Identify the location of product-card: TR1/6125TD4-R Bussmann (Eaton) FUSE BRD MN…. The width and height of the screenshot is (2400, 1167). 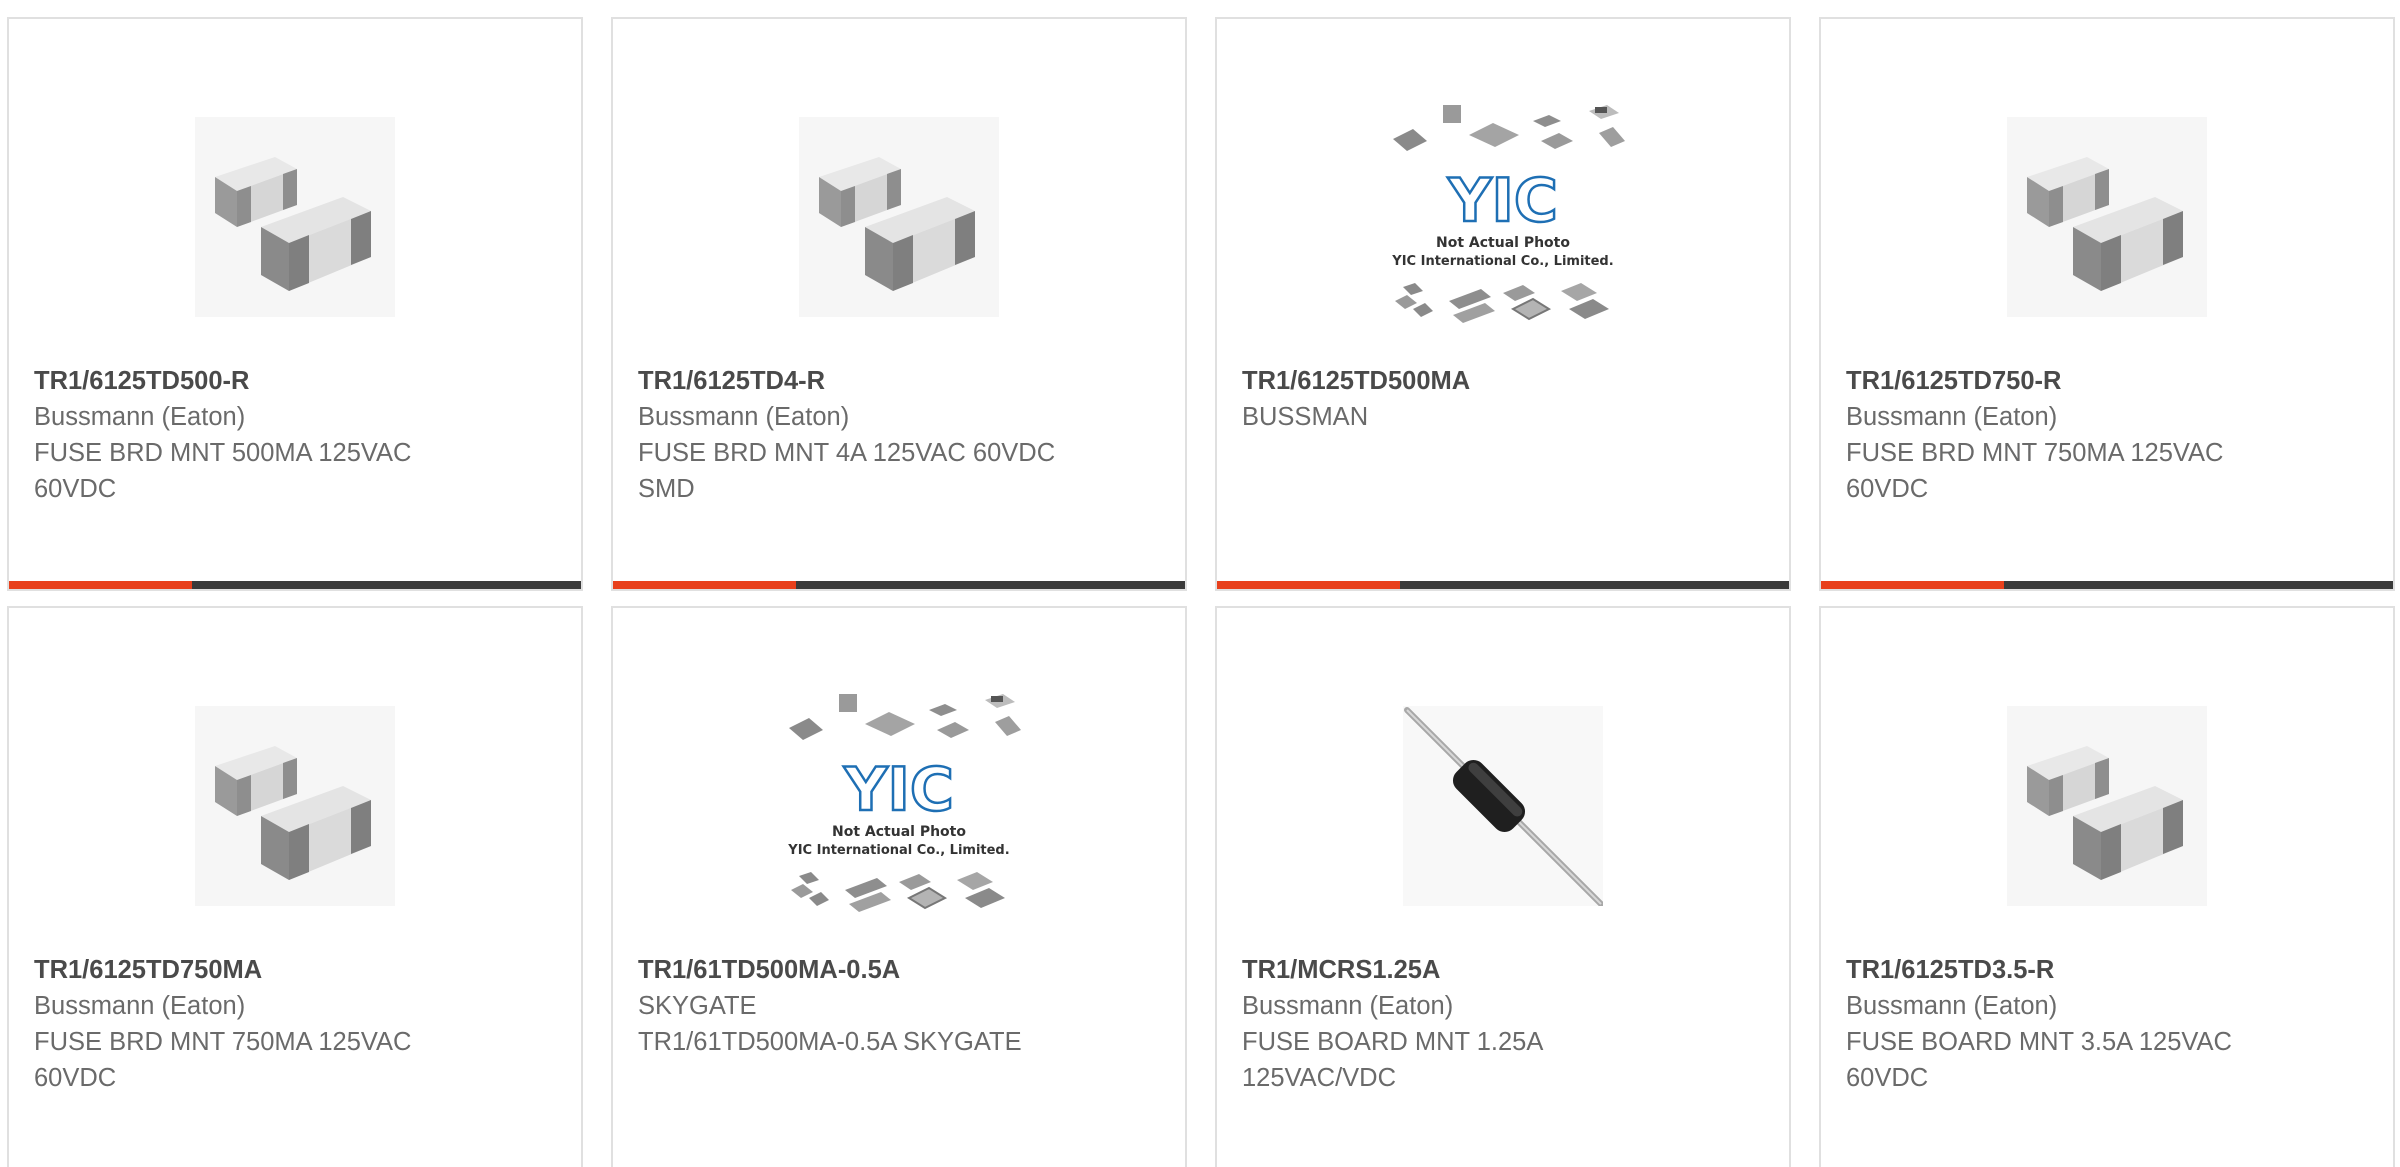
(899, 304).